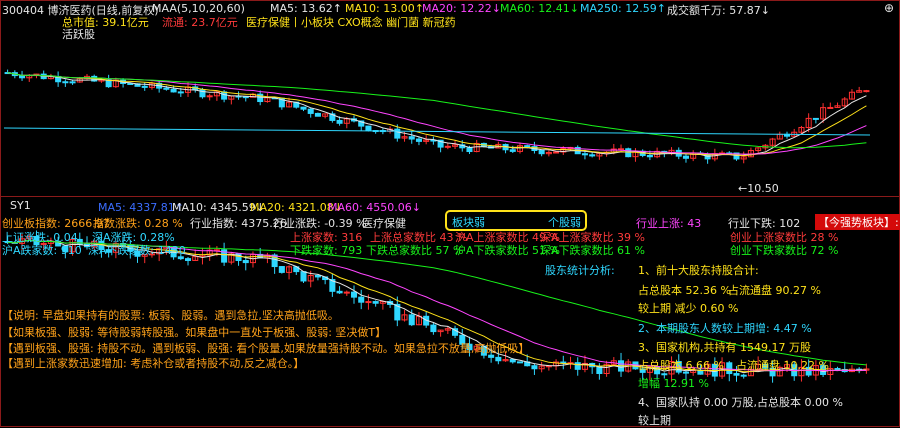  What do you see at coordinates (774, 290) in the screenshot?
I see `holders-float-share: 占流通盘 90.27 %` at bounding box center [774, 290].